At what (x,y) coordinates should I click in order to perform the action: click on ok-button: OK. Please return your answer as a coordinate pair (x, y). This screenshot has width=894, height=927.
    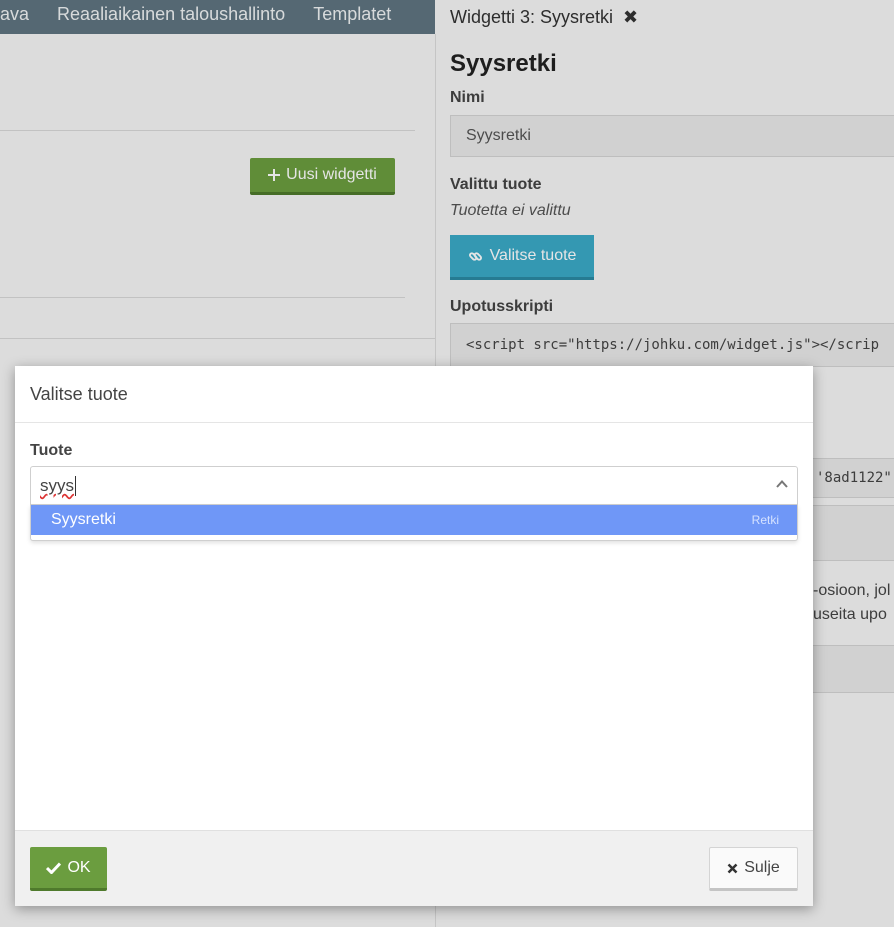
    Looking at the image, I should click on (68, 869).